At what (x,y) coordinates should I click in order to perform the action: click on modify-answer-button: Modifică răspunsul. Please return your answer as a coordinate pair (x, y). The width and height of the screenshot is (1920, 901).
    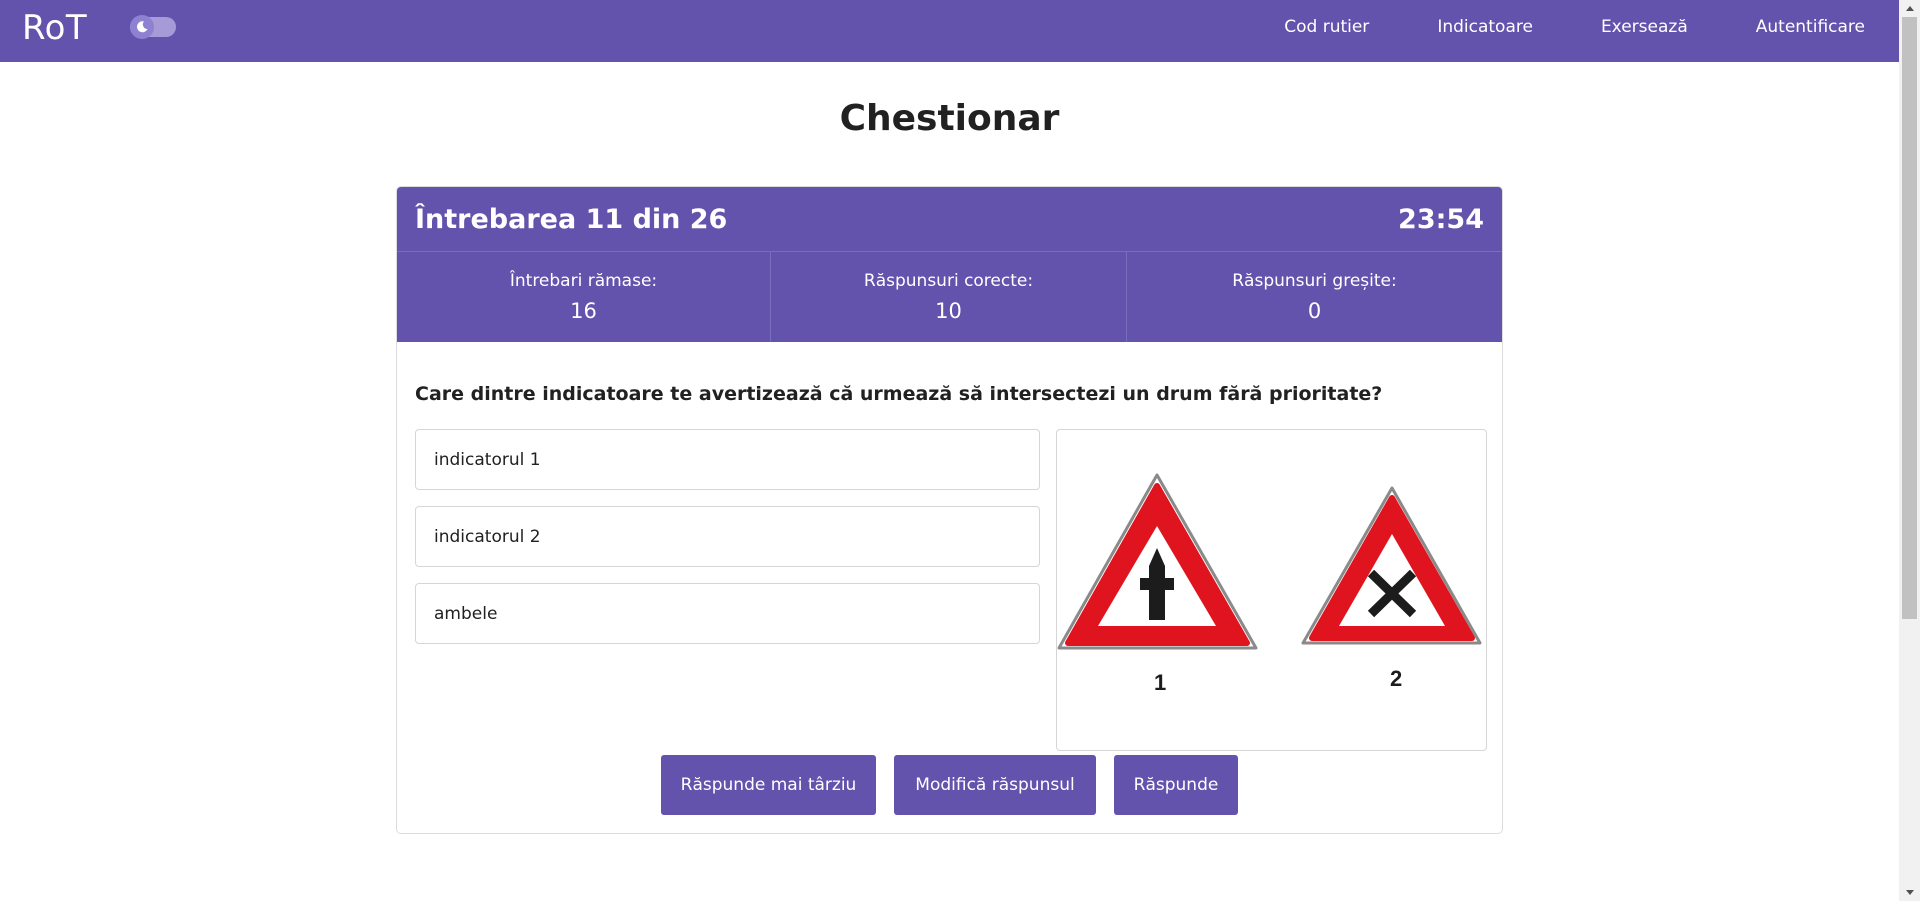
    Looking at the image, I should click on (995, 785).